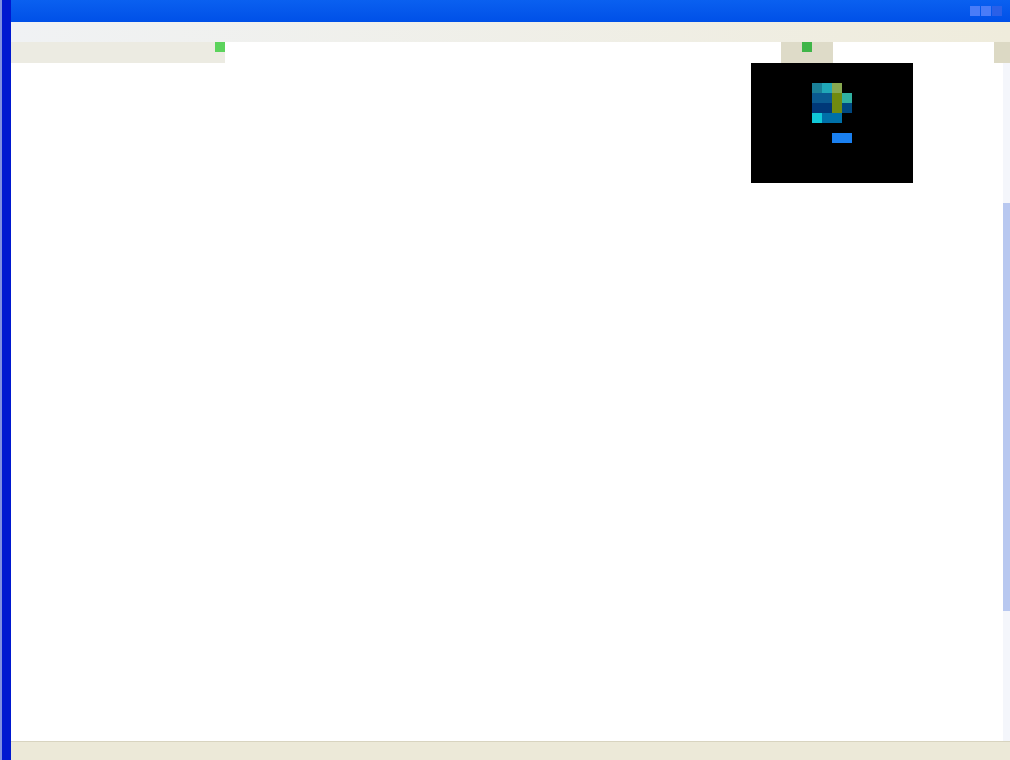 The image size is (1010, 760). What do you see at coordinates (1006, 407) in the screenshot?
I see `scroll-thumb` at bounding box center [1006, 407].